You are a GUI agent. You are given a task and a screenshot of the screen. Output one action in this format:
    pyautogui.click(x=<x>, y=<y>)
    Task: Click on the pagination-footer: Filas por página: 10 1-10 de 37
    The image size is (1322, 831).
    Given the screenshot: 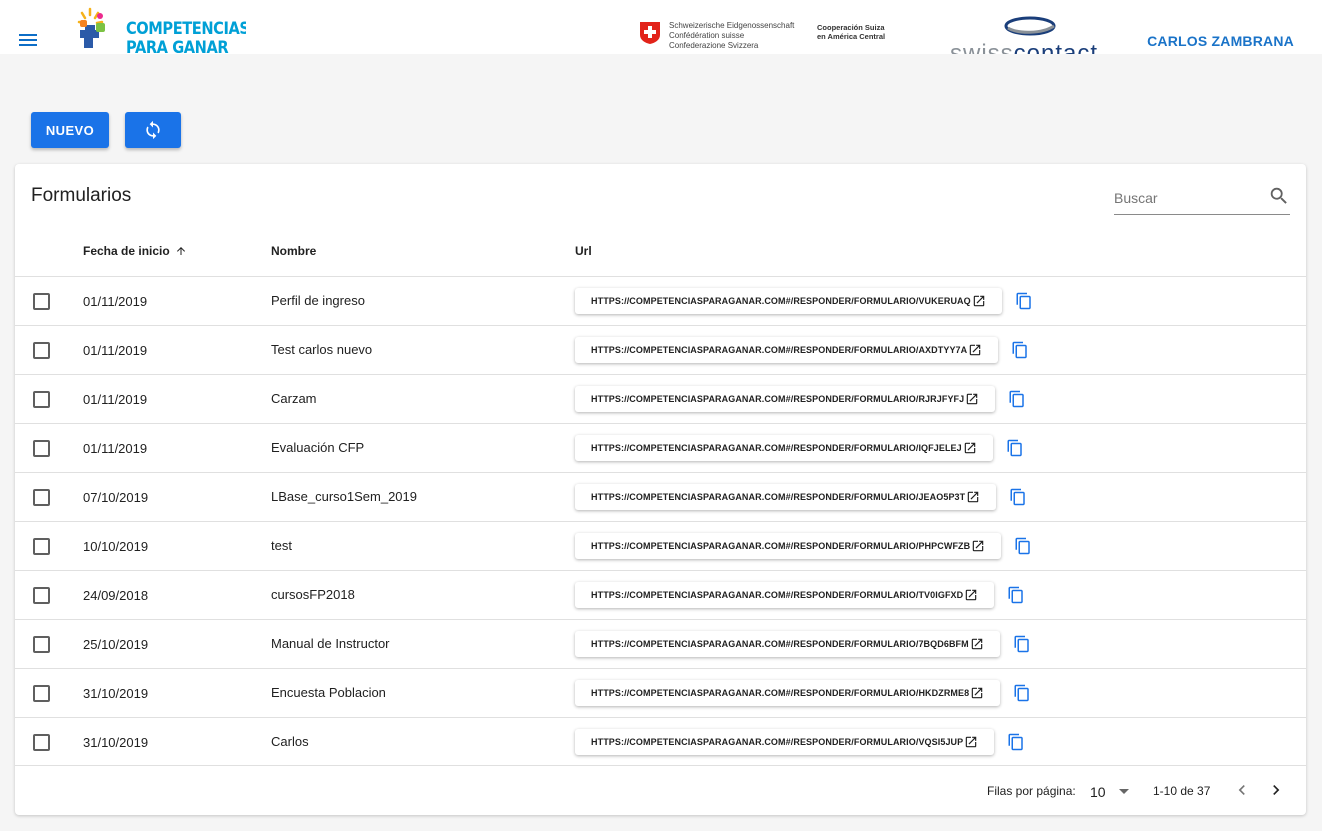 What is the action you would take?
    pyautogui.click(x=660, y=790)
    